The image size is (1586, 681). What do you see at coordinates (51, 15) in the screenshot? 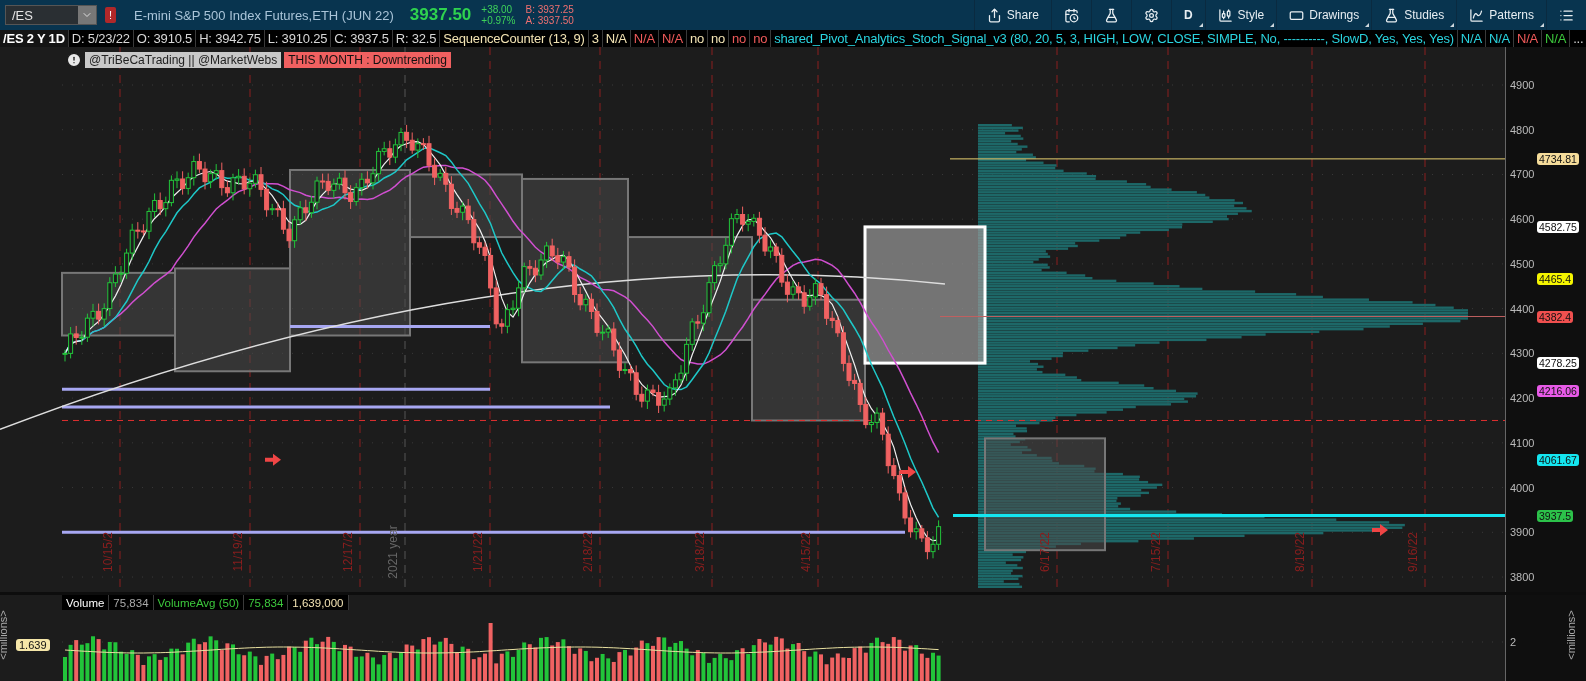
I see `symbol-field: /ES` at bounding box center [51, 15].